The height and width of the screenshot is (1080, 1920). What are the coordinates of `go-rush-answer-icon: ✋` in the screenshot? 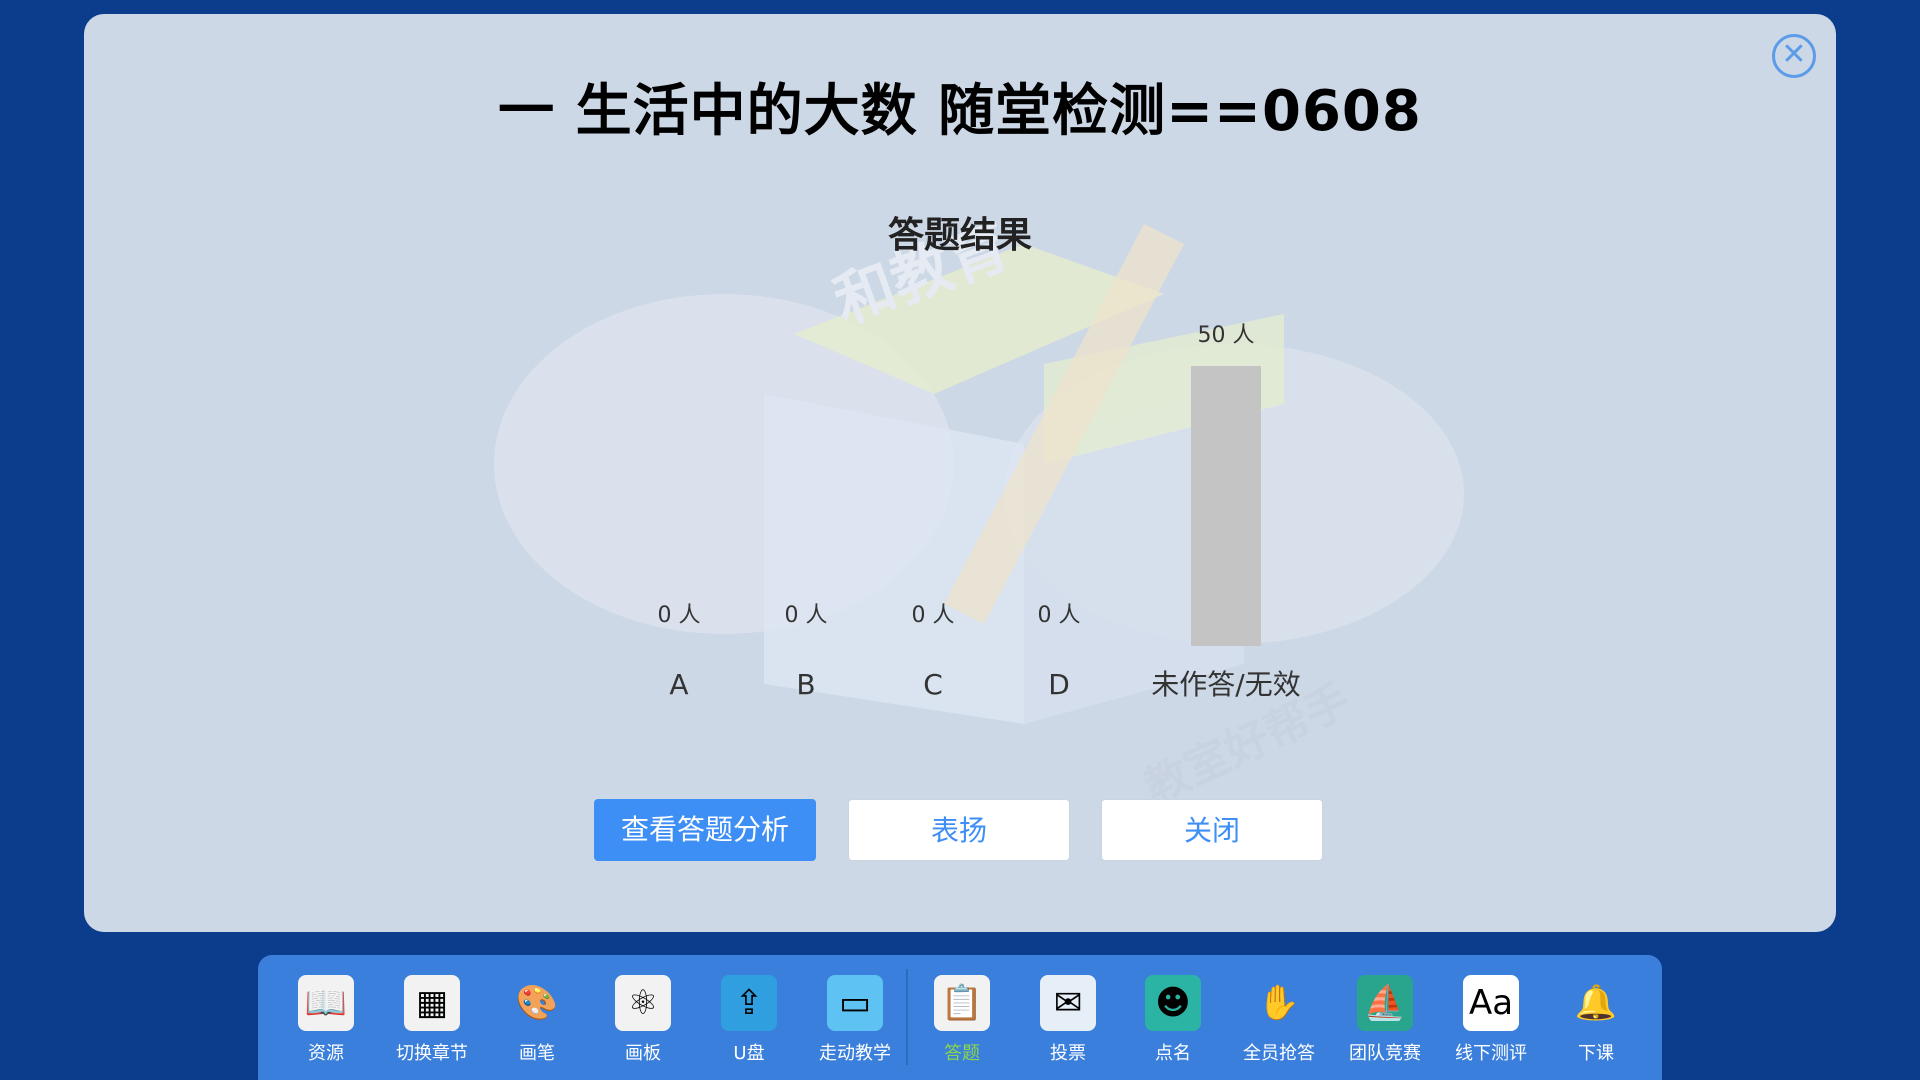 It's located at (1279, 1003).